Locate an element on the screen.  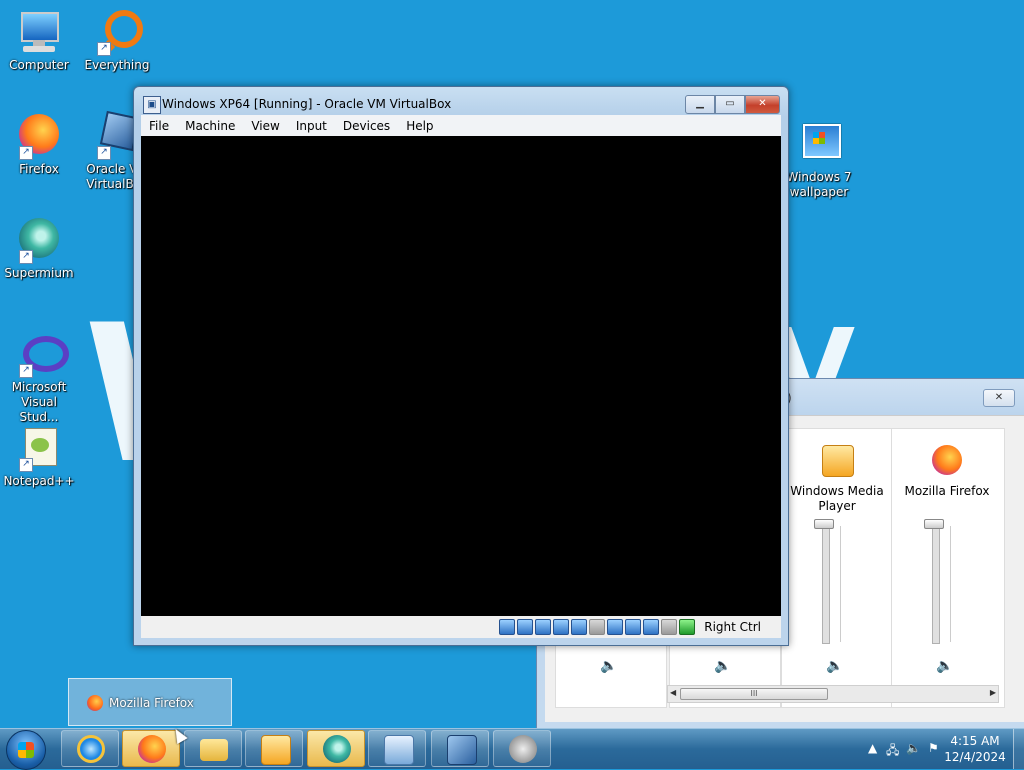
minimize-button: ▁ is located at coordinates (700, 104).